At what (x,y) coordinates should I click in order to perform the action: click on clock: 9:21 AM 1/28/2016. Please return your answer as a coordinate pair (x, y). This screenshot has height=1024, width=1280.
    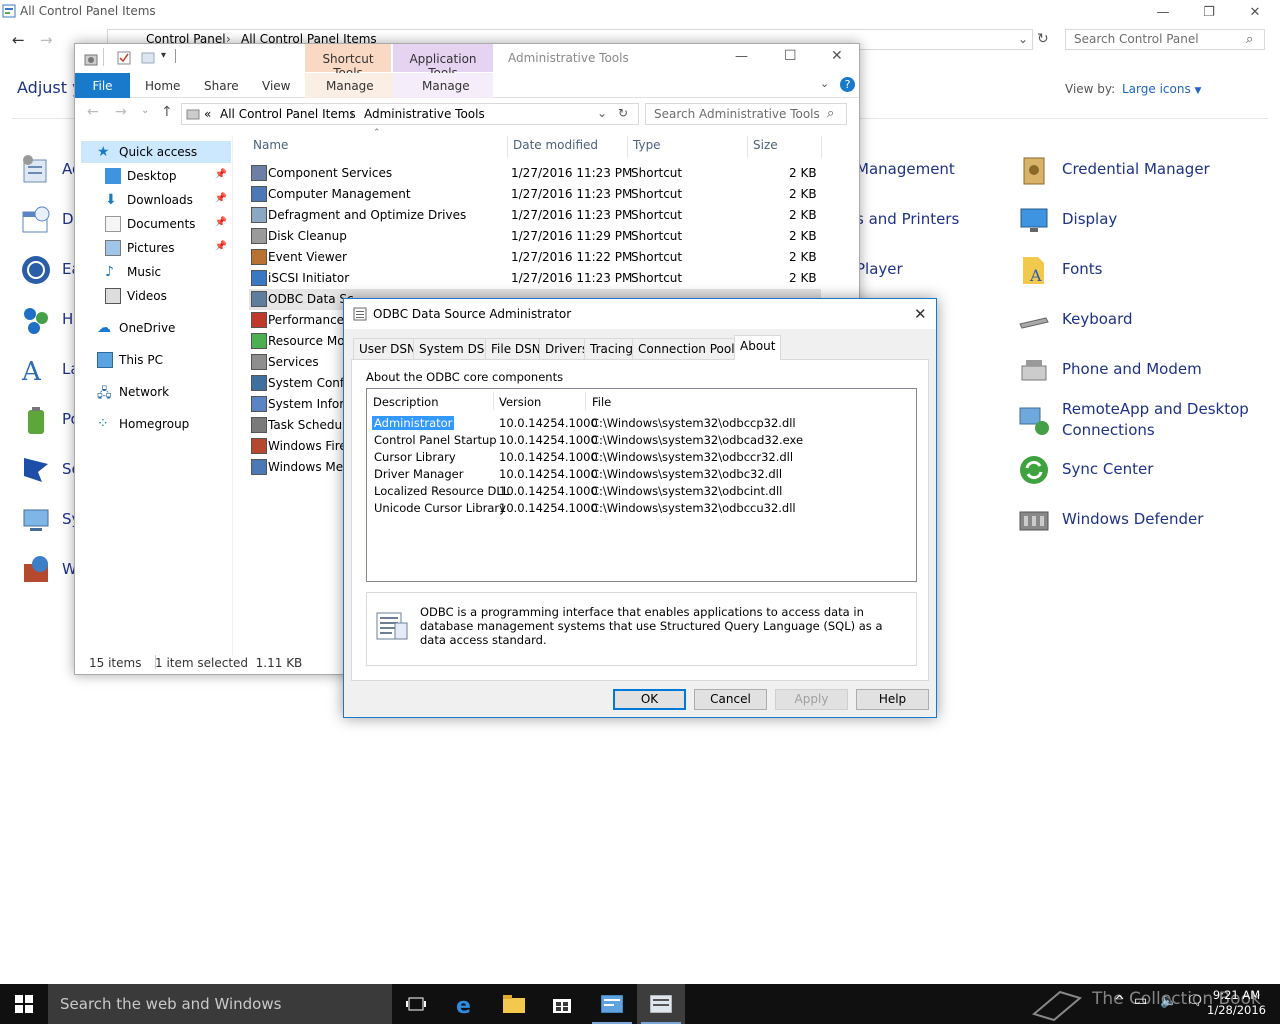
    Looking at the image, I should click on (1236, 1003).